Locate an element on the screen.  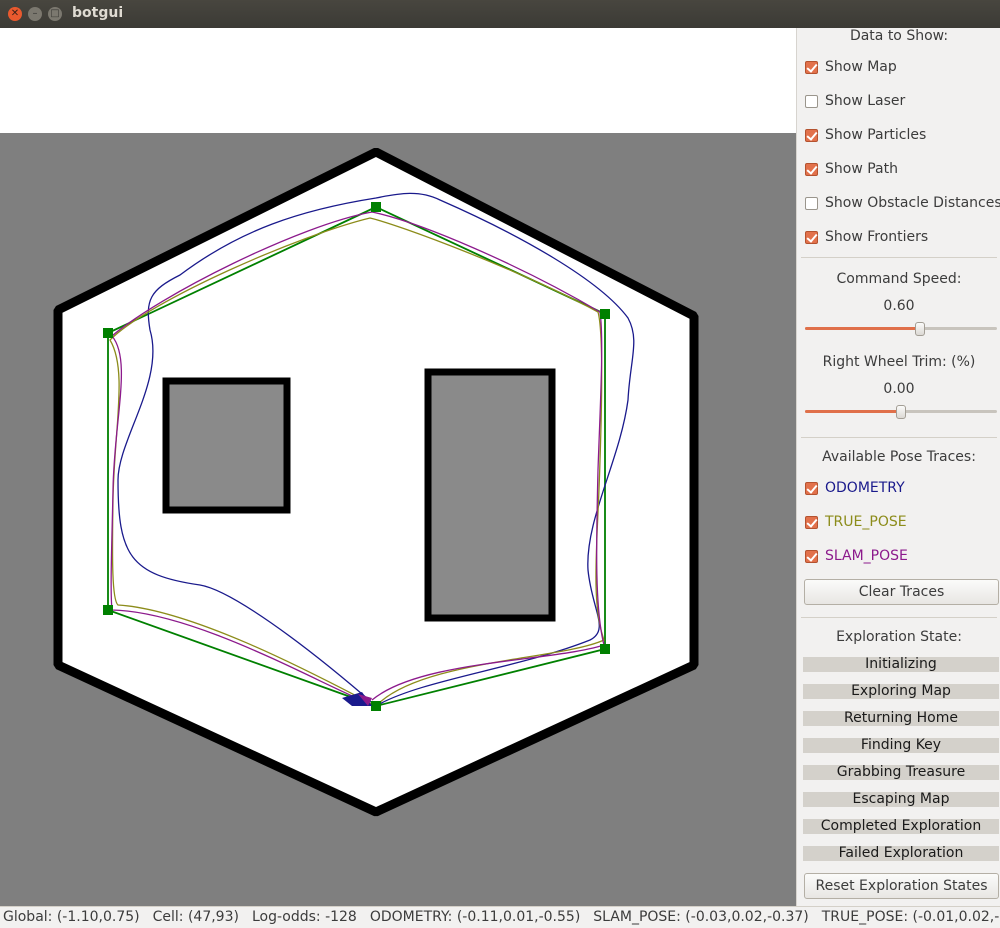
checkbox-label: Show Obstacle Distances is located at coordinates (912, 203).